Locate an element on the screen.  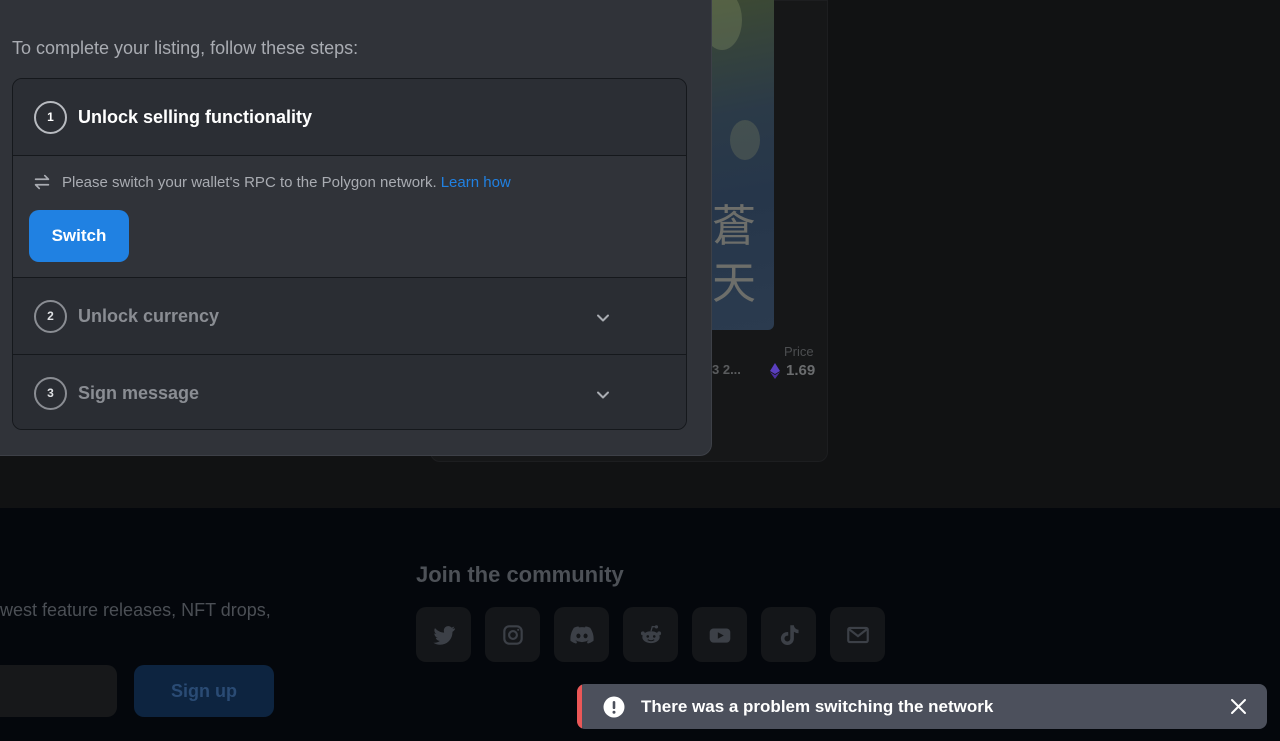
step-sign-message: 3 Sign message is located at coordinates (349, 392).